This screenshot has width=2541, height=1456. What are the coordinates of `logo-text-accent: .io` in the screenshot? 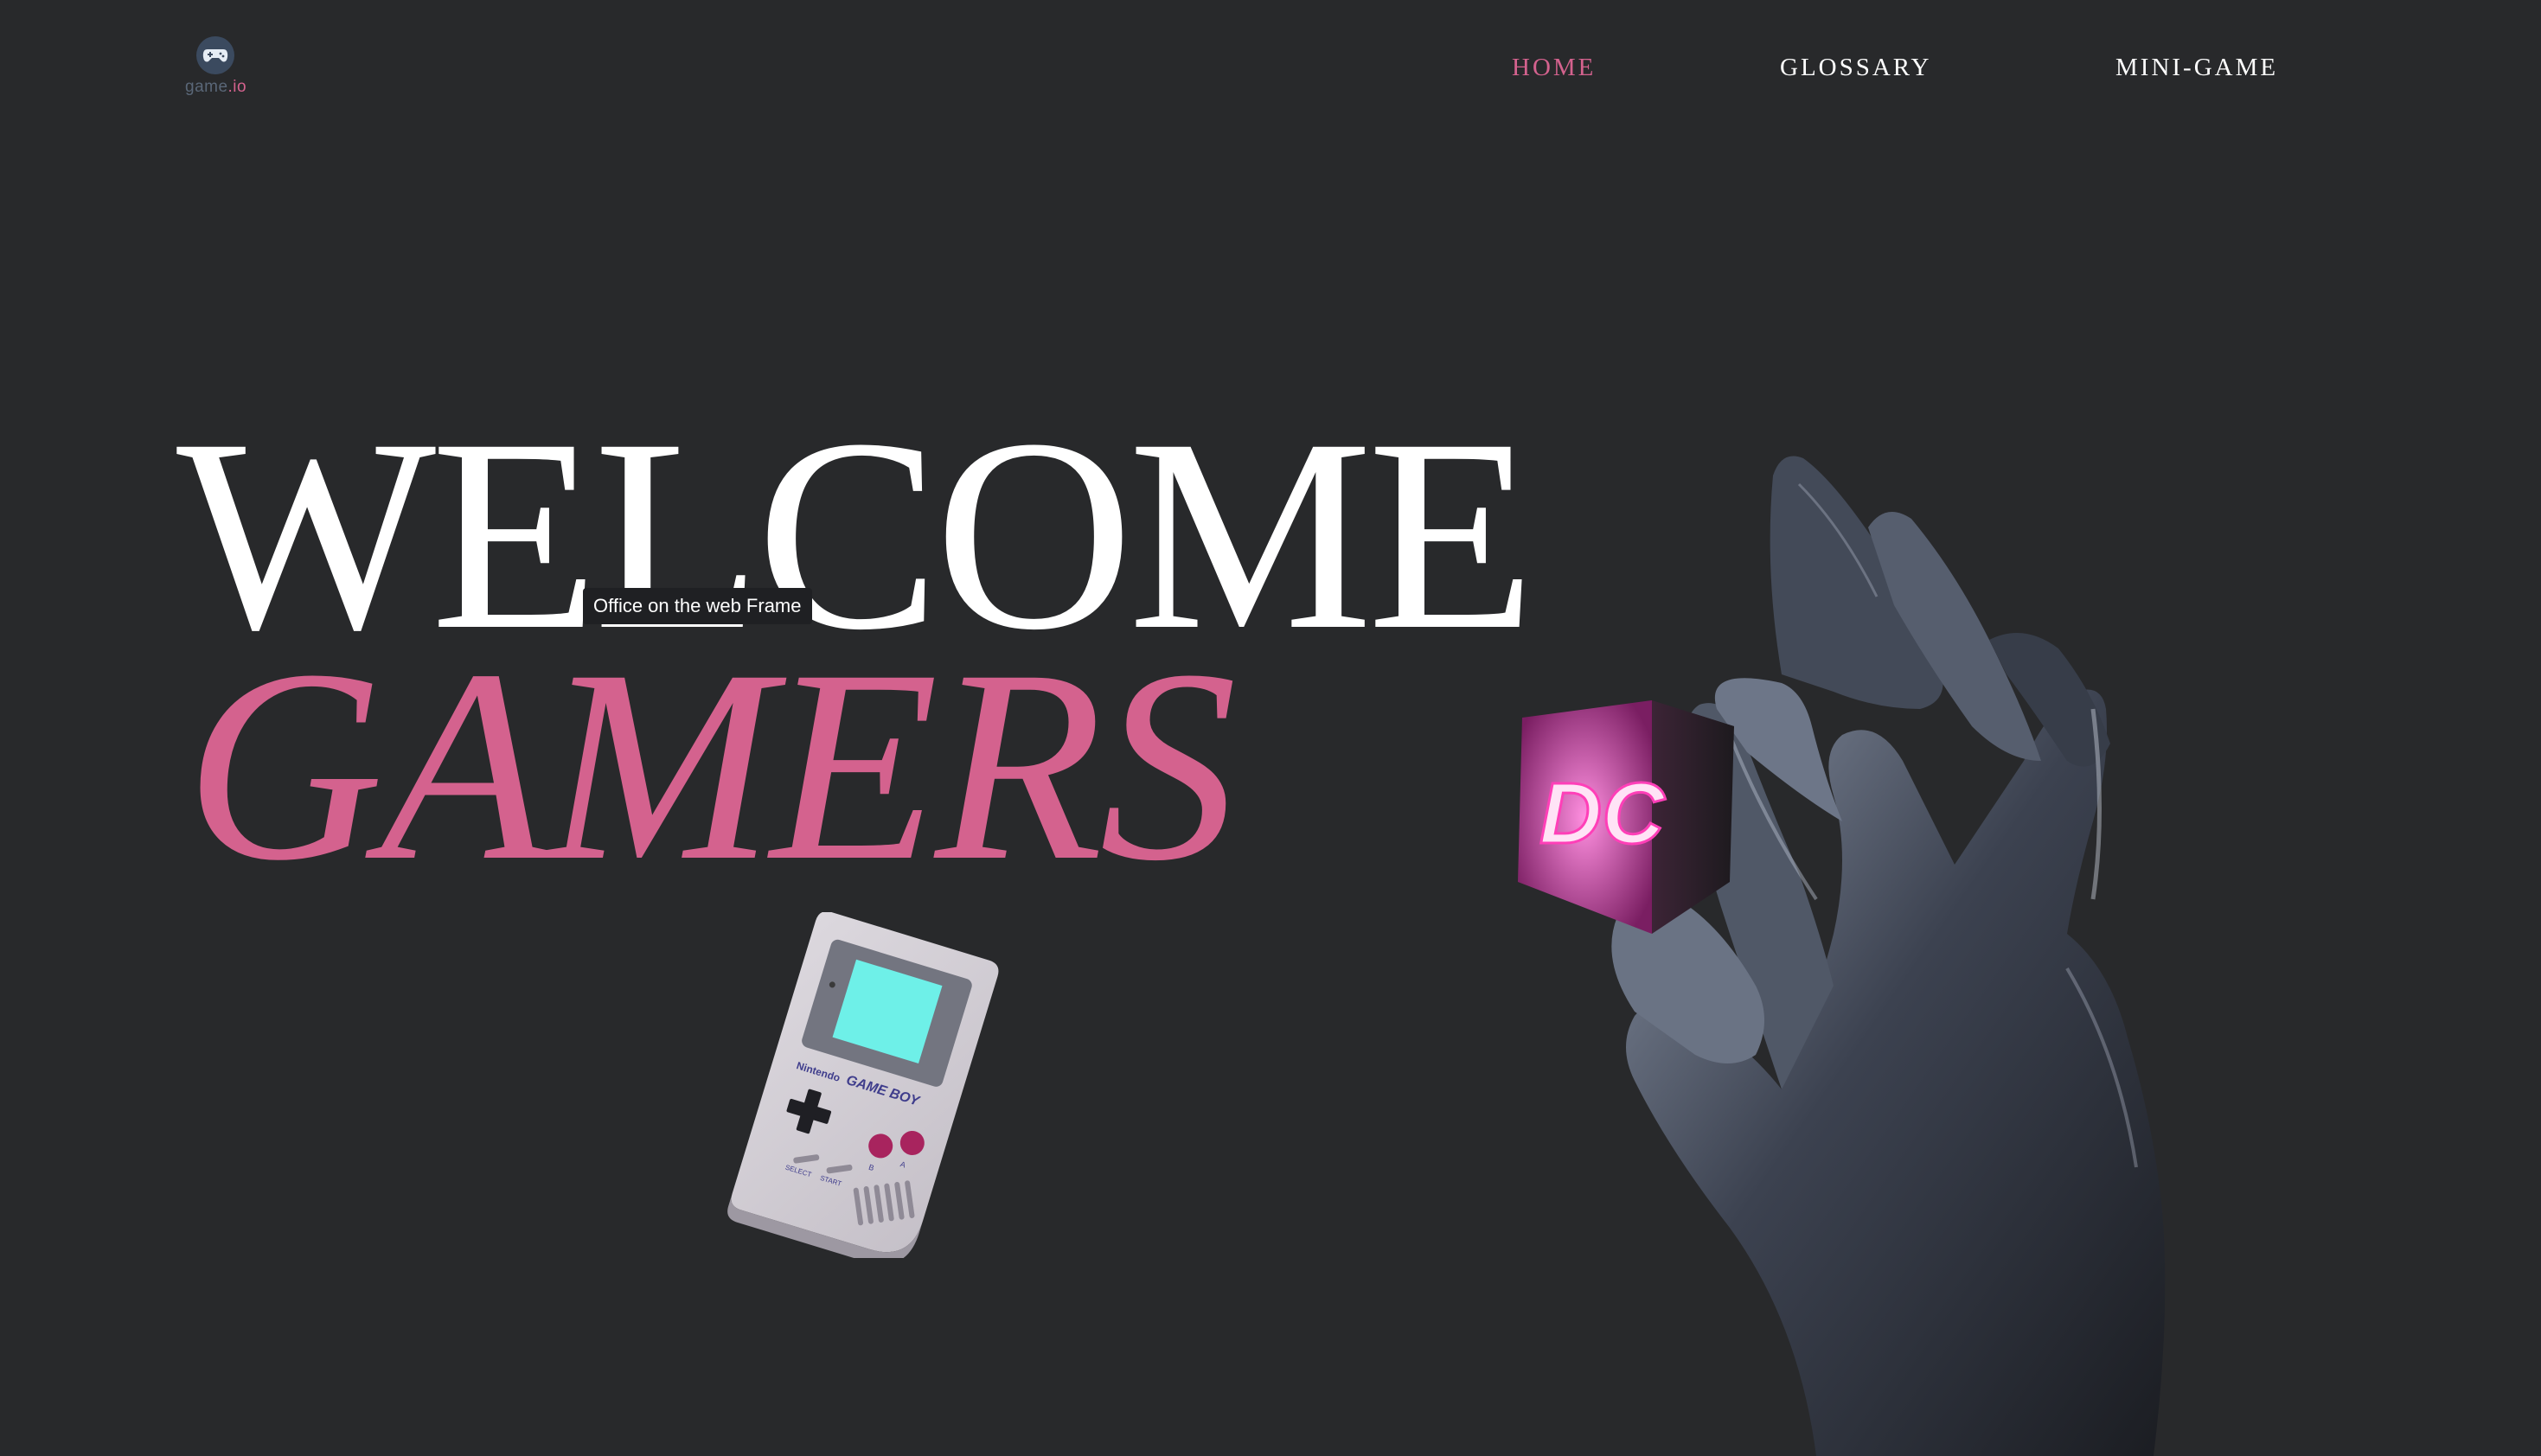 It's located at (237, 87).